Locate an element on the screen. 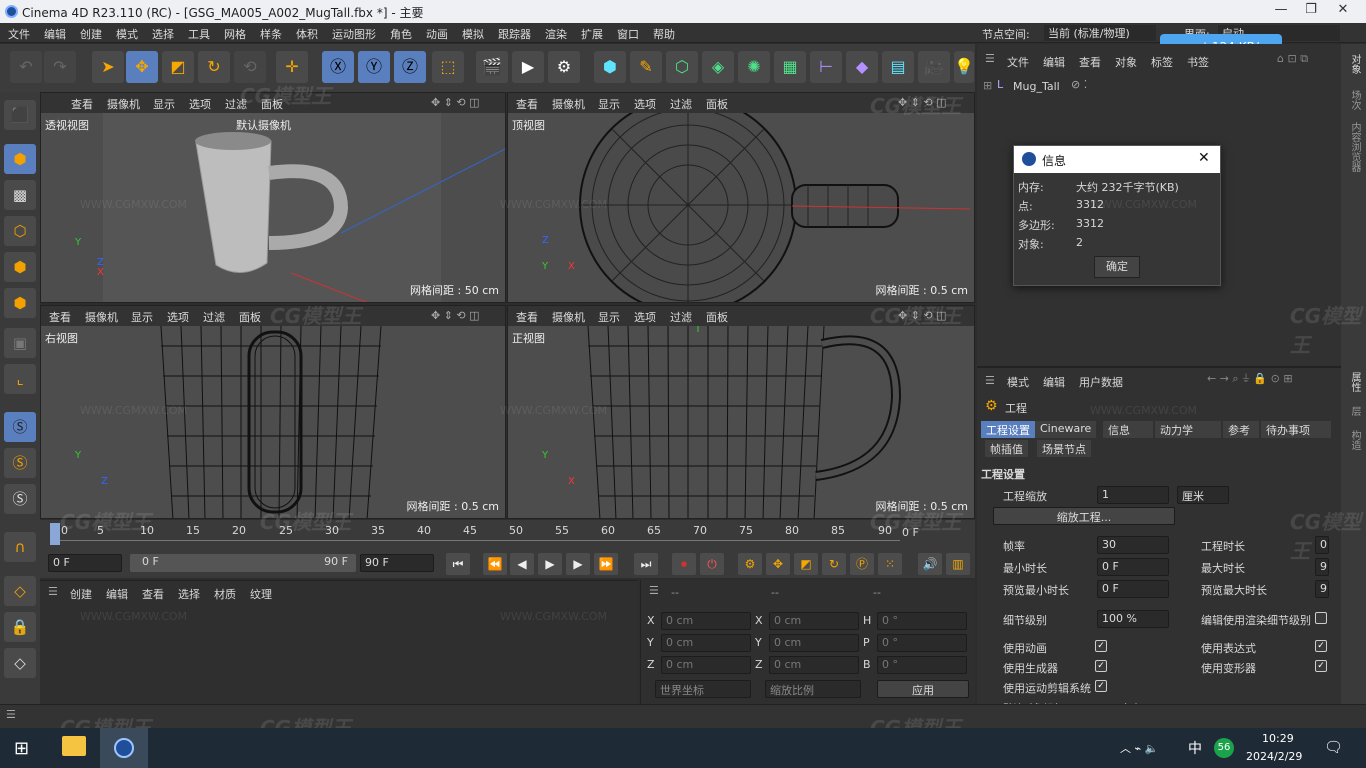  attr-menu-userdata: 用户数据 is located at coordinates (1101, 382).